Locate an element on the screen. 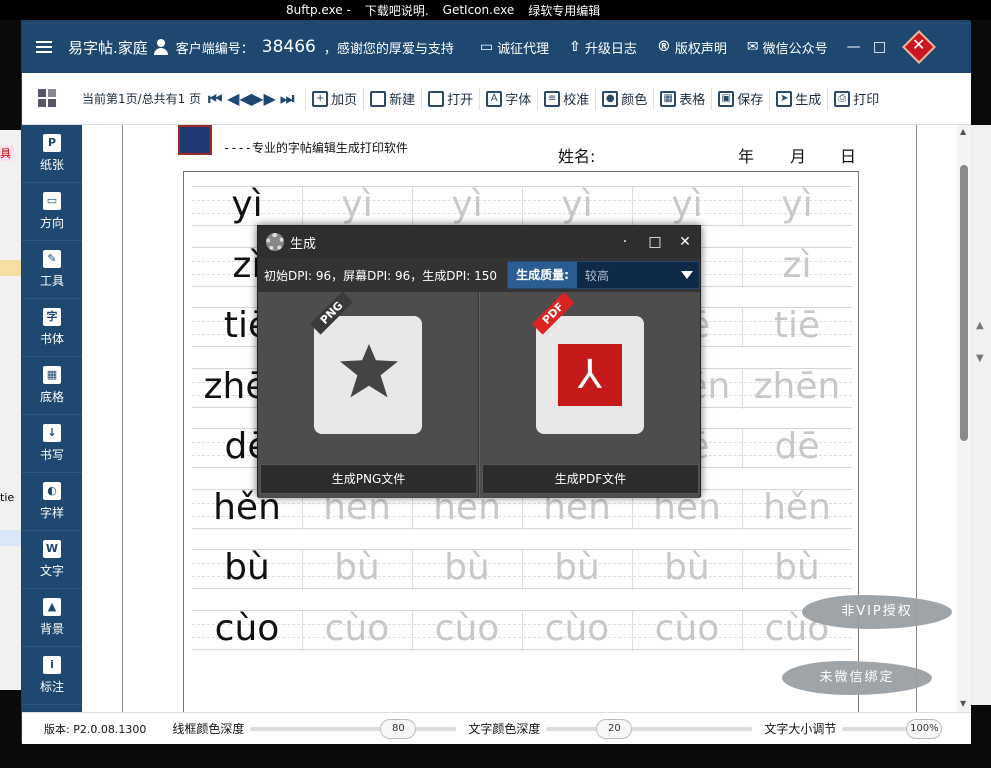 Image resolution: width=991 pixels, height=768 pixels. frame-color-knob: 80 is located at coordinates (398, 729).